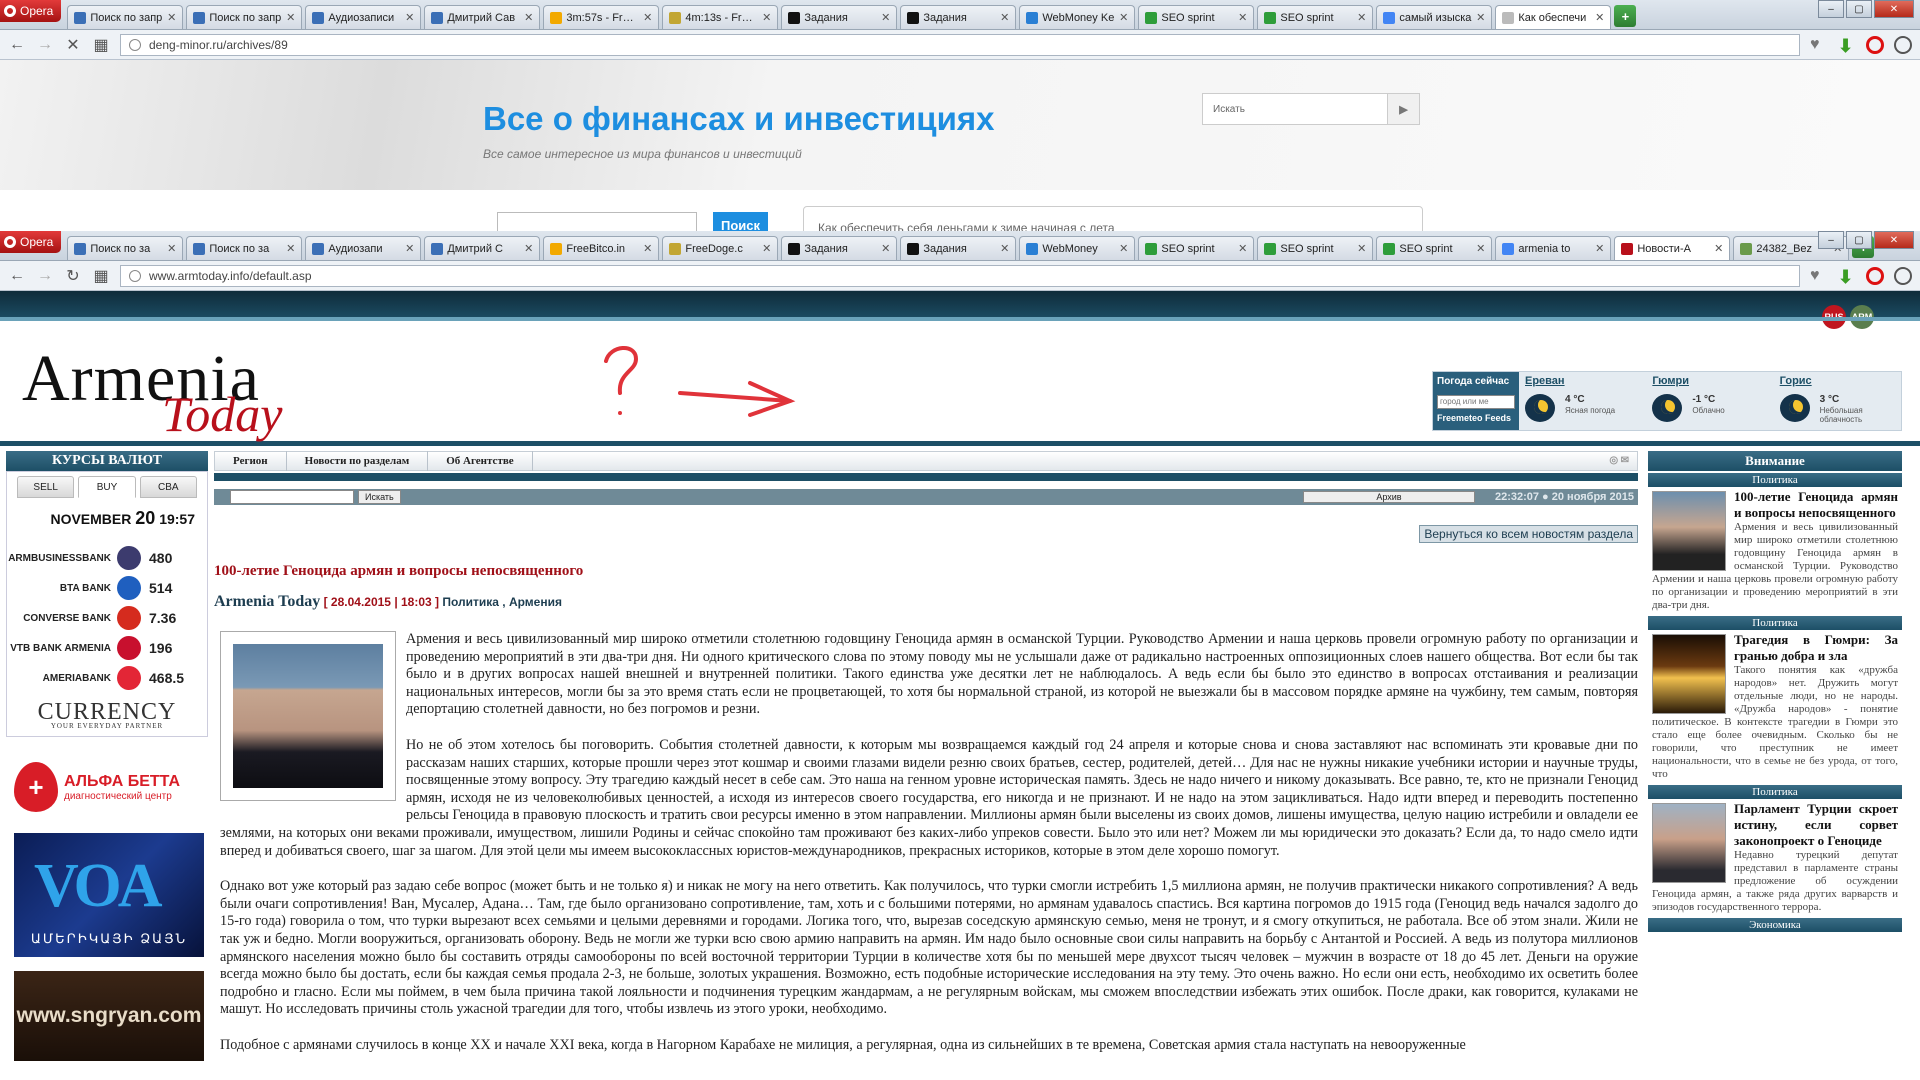 The height and width of the screenshot is (1080, 1920). What do you see at coordinates (1476, 418) in the screenshot?
I see `freemeteo-link: Freemeteo Feeds` at bounding box center [1476, 418].